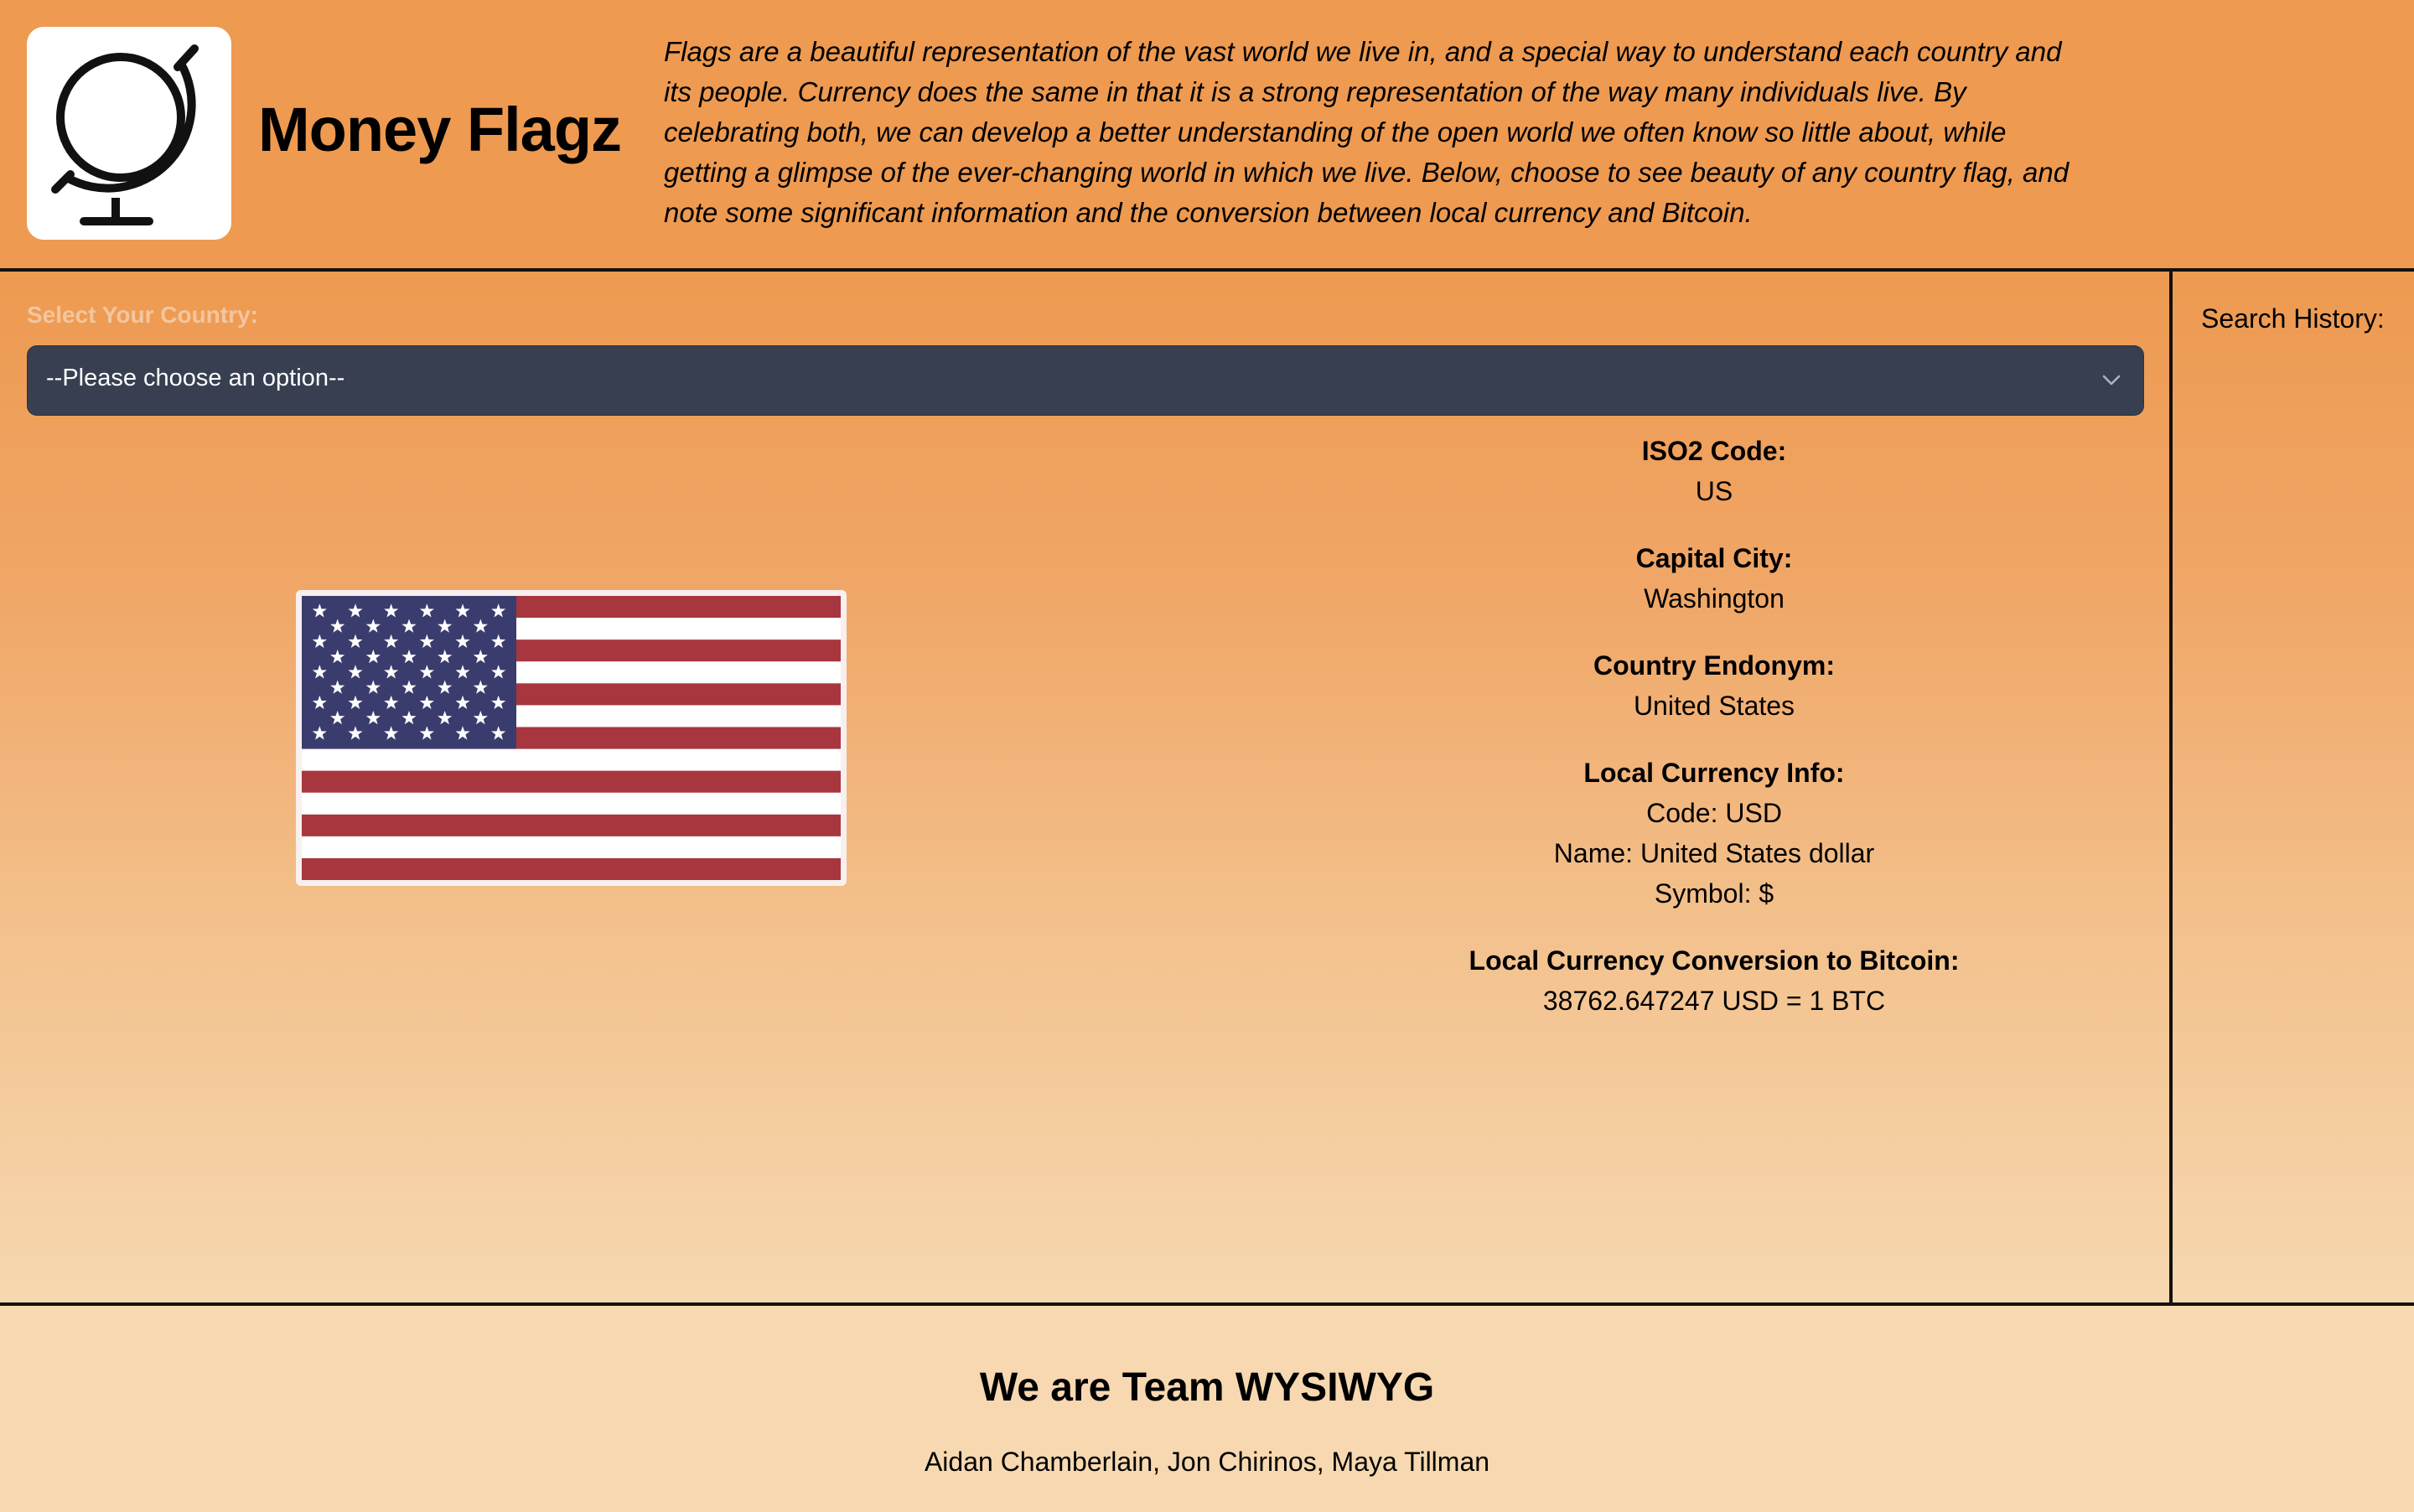  Describe the element at coordinates (1714, 558) in the screenshot. I see `capital-label: Capital City:` at that location.